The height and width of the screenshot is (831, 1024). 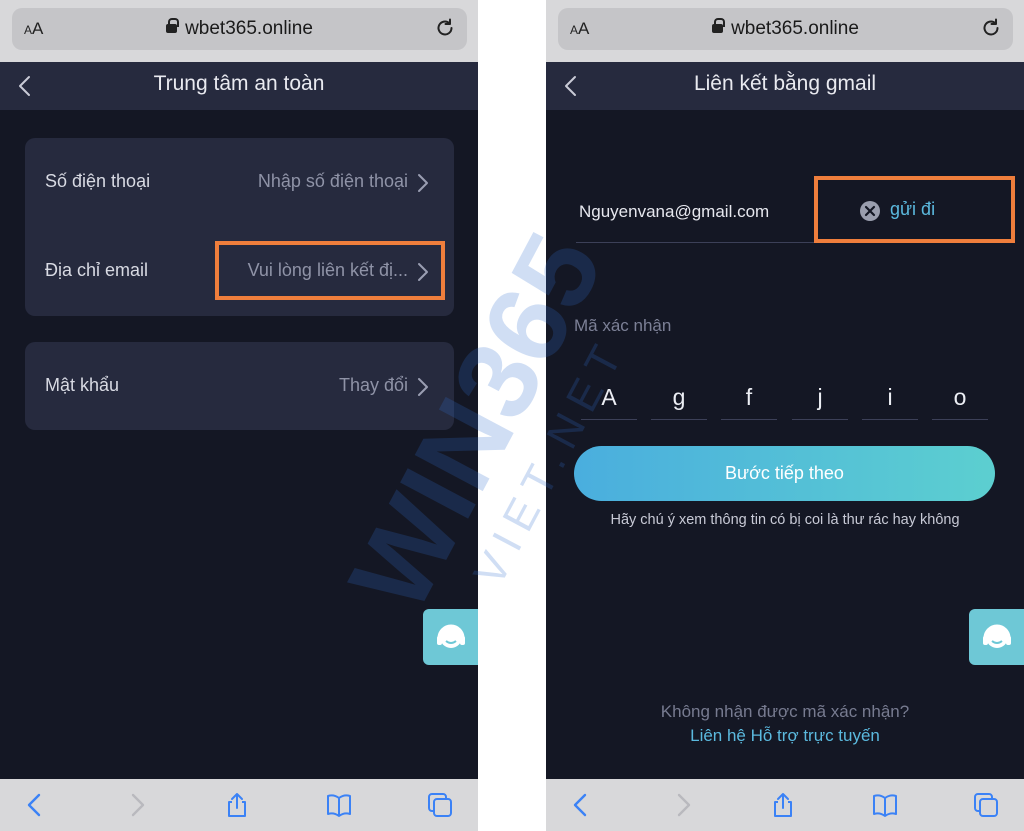 What do you see at coordinates (330, 270) in the screenshot?
I see `highlight-box-email` at bounding box center [330, 270].